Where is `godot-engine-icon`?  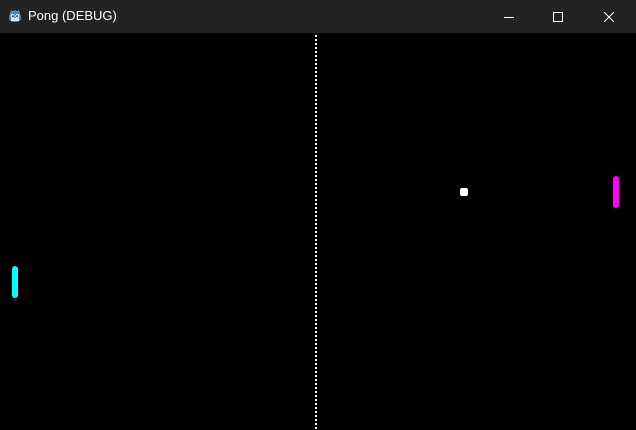 godot-engine-icon is located at coordinates (15, 16).